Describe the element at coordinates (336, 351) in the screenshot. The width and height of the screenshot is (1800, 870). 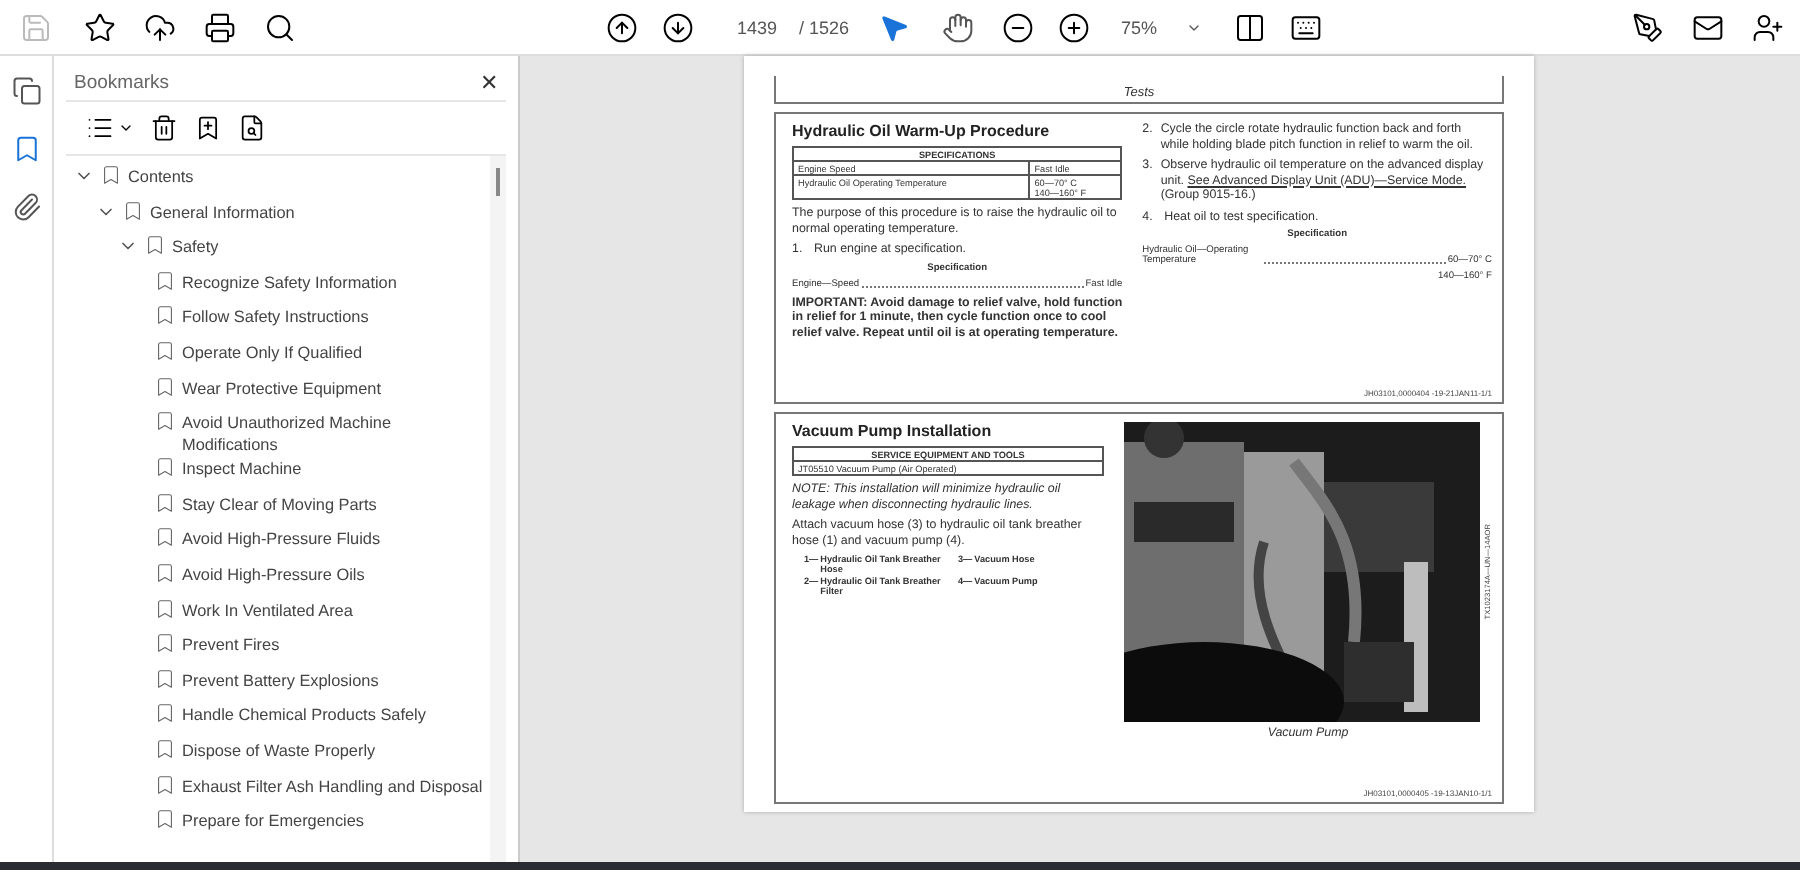
I see `bookmark-item: Operate Only If Qualified` at that location.